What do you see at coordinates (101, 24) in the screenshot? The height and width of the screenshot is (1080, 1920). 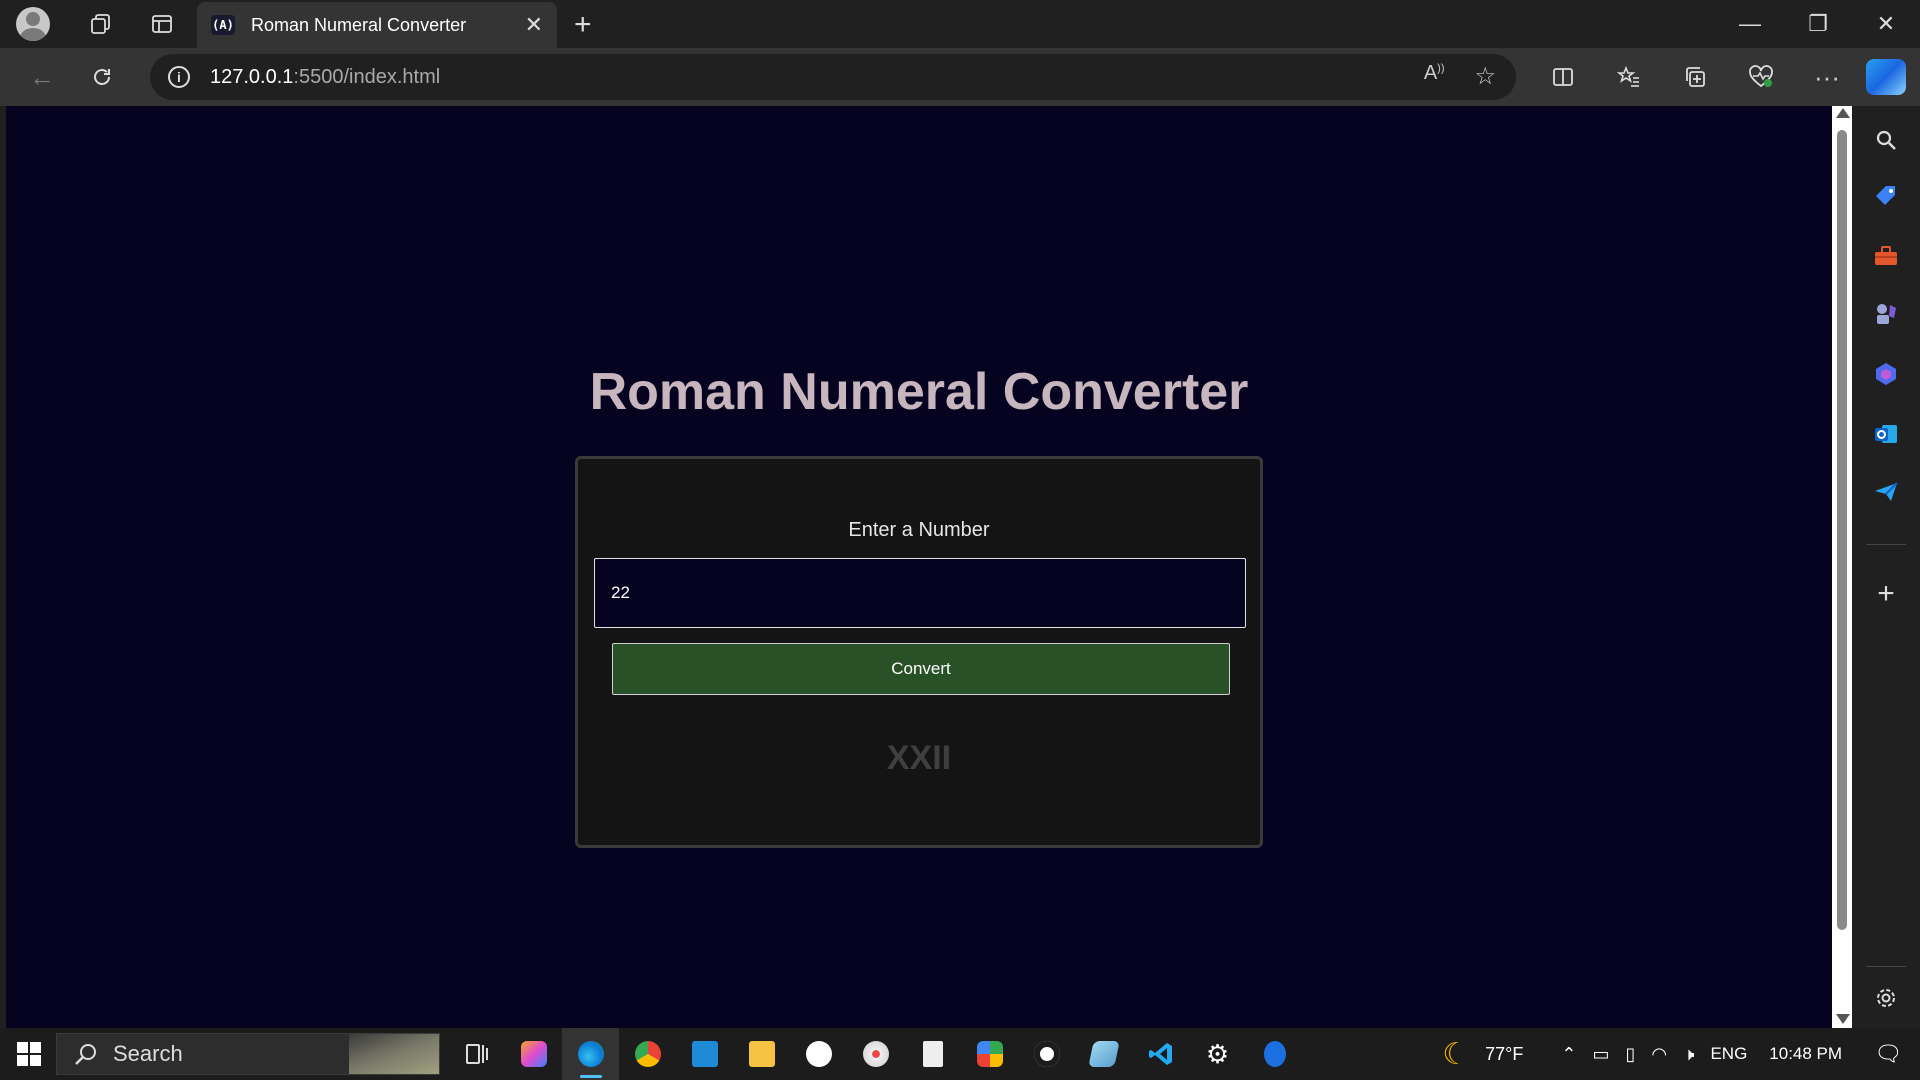 I see `workspaces-icon` at bounding box center [101, 24].